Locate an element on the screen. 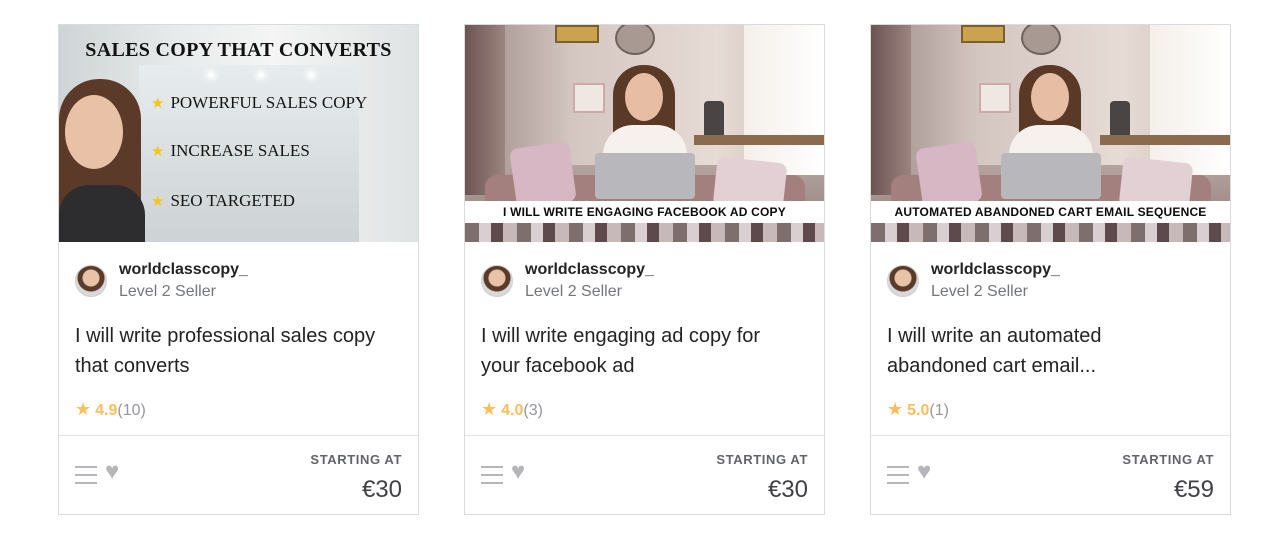  price: €59 is located at coordinates (1193, 489).